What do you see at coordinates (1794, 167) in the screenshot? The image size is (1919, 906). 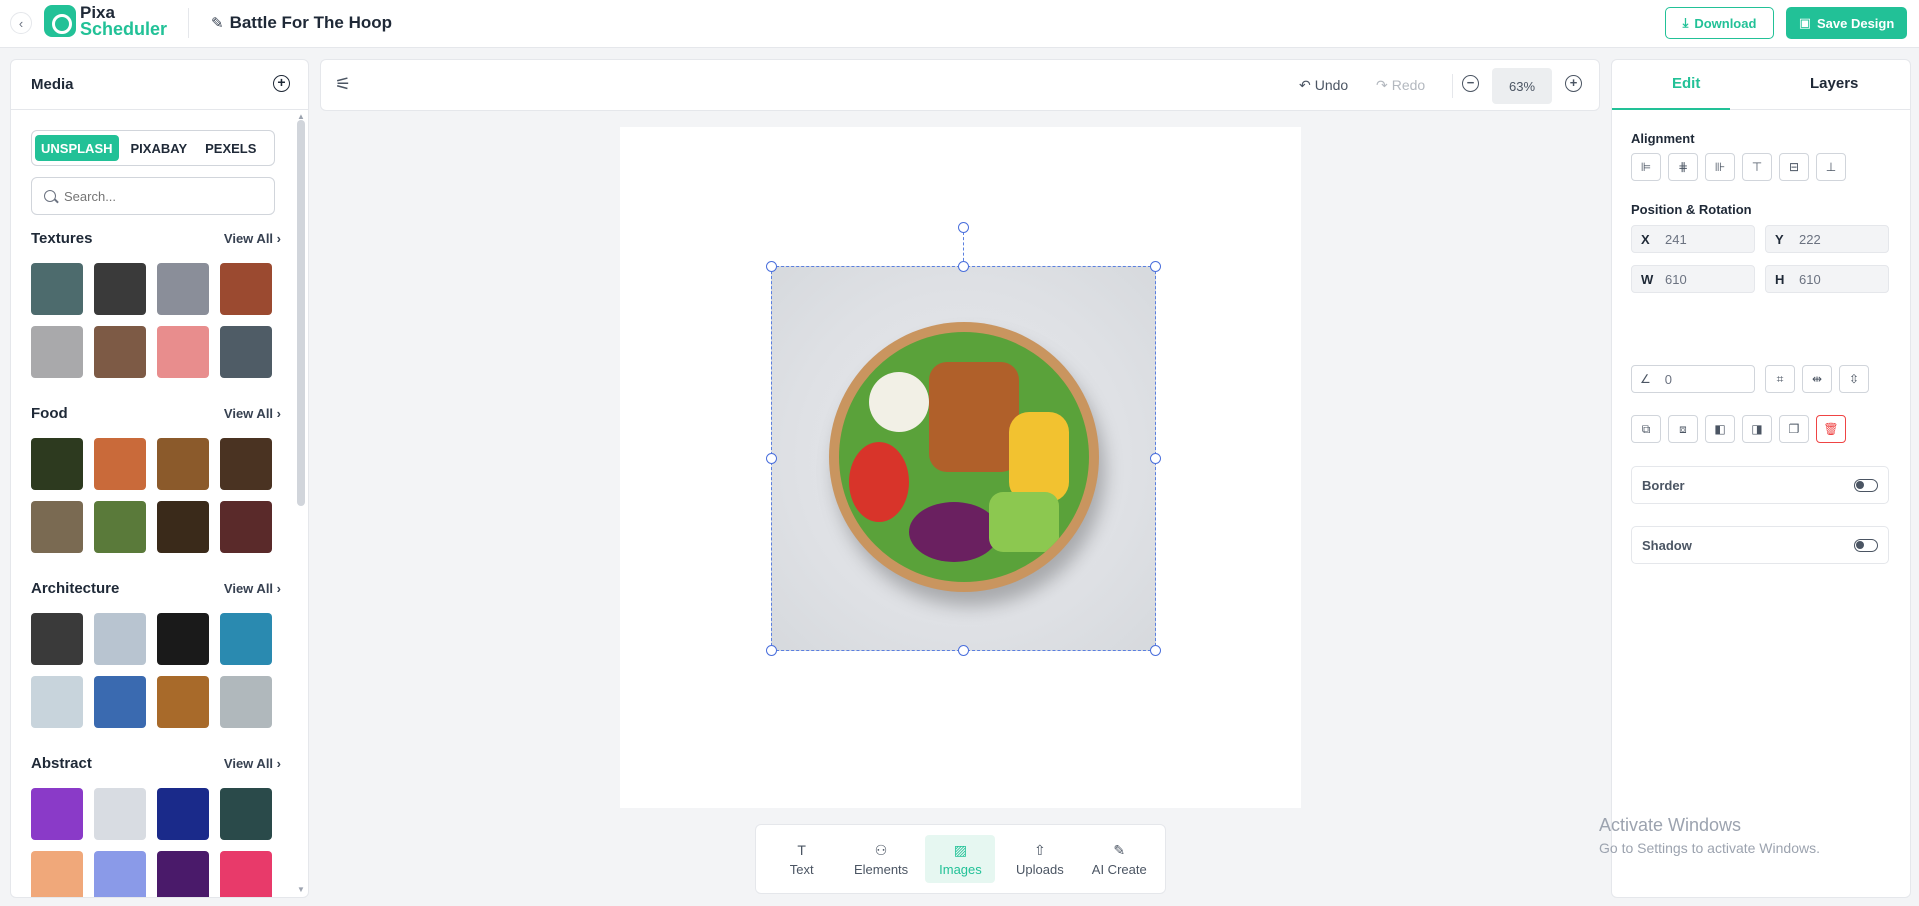 I see `align-middle-vertical-icon: ⊟` at bounding box center [1794, 167].